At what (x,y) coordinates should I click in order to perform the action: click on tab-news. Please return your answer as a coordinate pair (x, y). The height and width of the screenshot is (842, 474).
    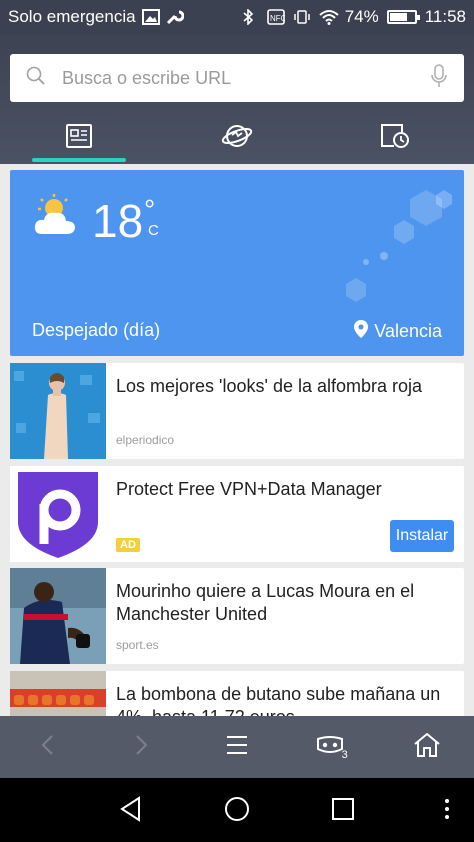
    Looking at the image, I should click on (79, 138).